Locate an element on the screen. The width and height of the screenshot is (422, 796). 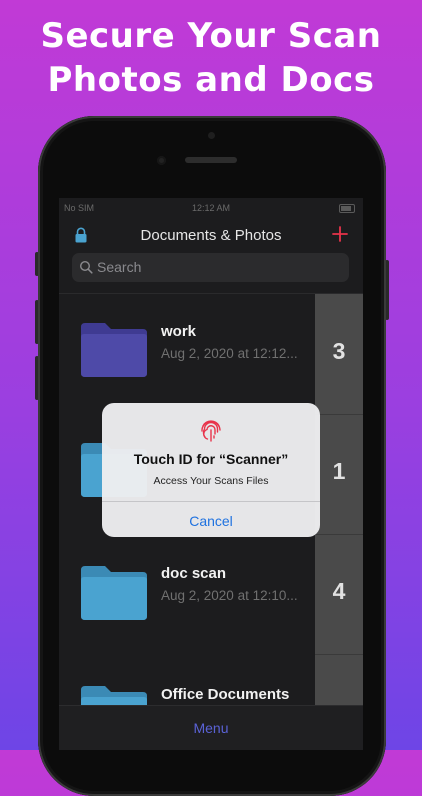
front-camera is located at coordinates (161, 160).